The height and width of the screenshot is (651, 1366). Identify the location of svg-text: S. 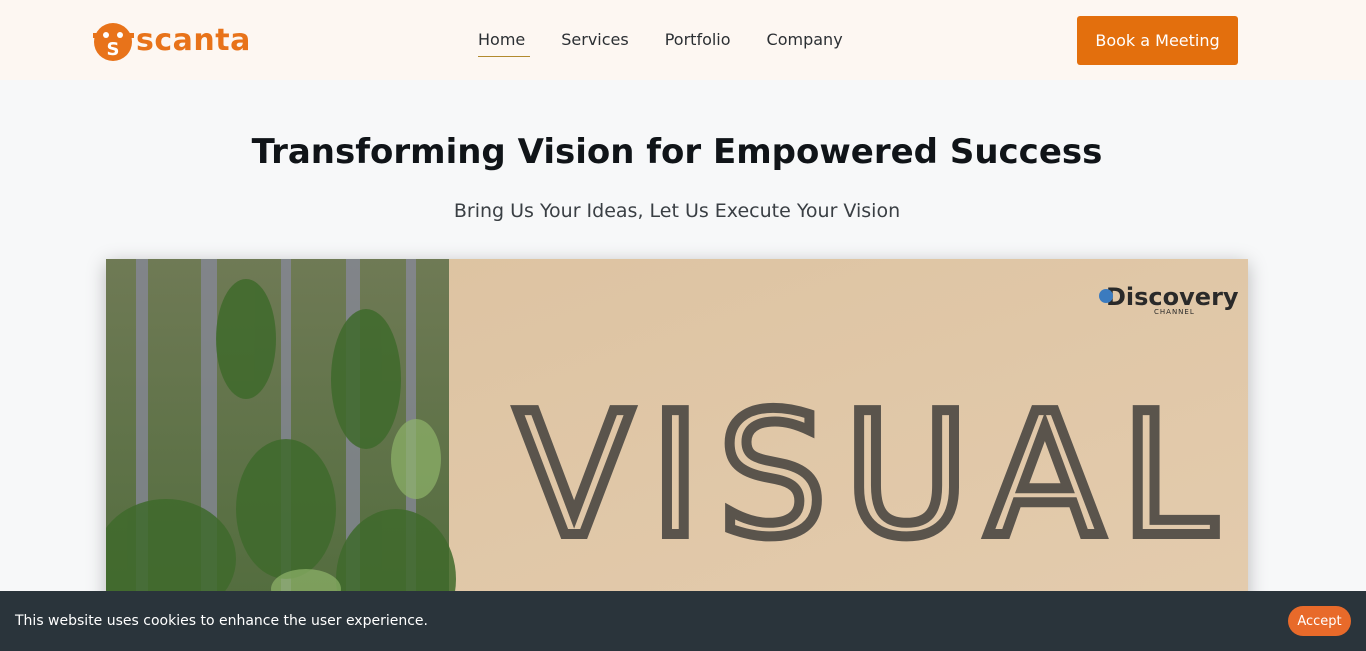
(113, 49).